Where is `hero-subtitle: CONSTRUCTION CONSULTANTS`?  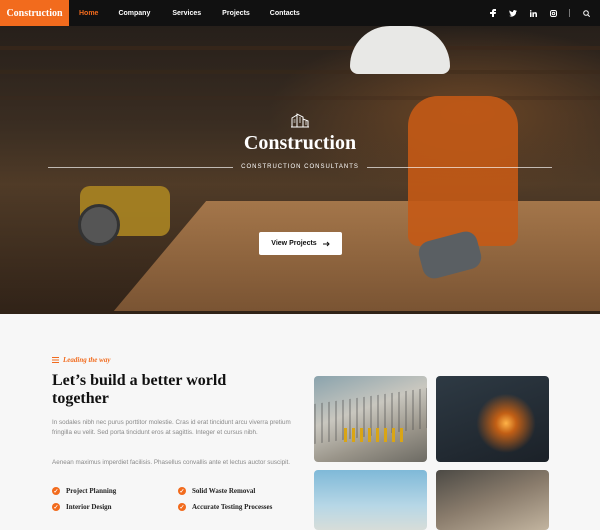 hero-subtitle: CONSTRUCTION CONSULTANTS is located at coordinates (300, 167).